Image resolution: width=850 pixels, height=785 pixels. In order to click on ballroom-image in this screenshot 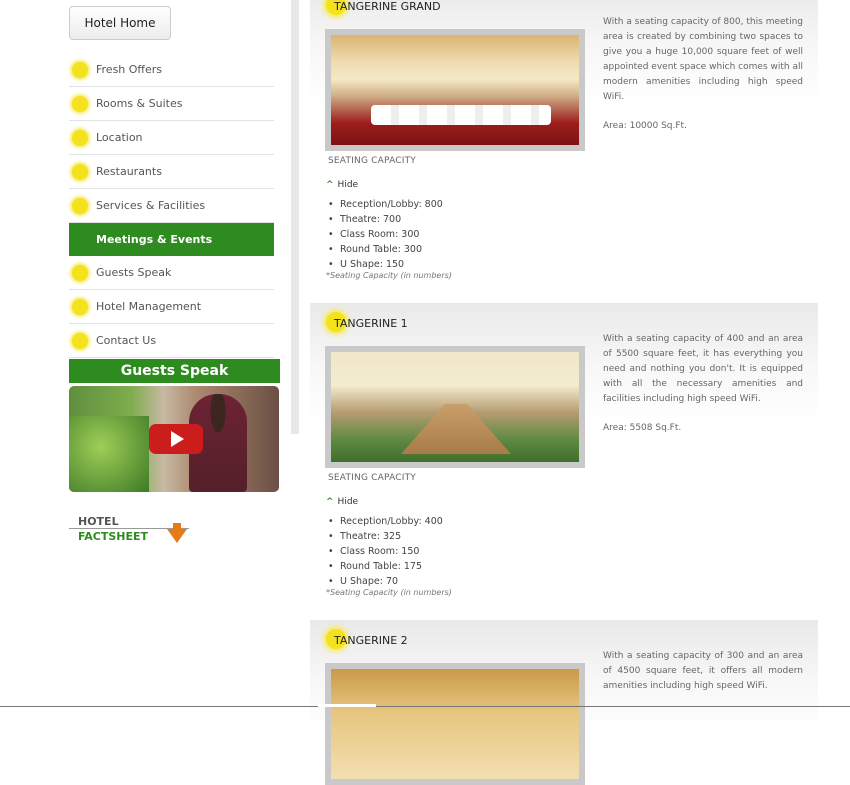, I will do `click(455, 90)`.